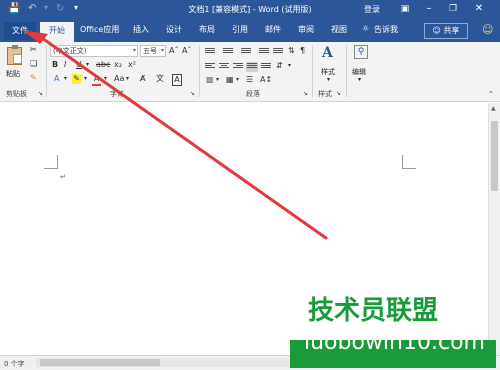  I want to click on horizontal-scroll-thumb, so click(100, 362).